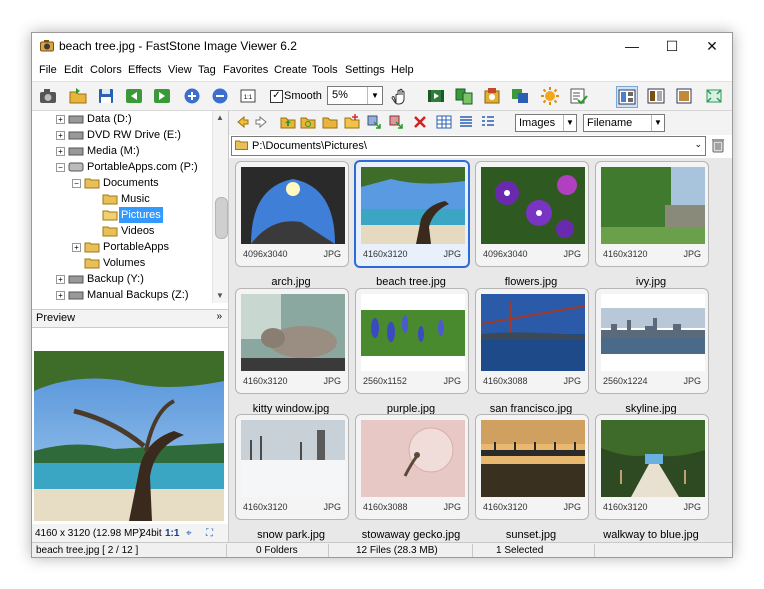  What do you see at coordinates (122, 279) in the screenshot?
I see `tree-item-backup-drive: + Backup (Y:)` at bounding box center [122, 279].